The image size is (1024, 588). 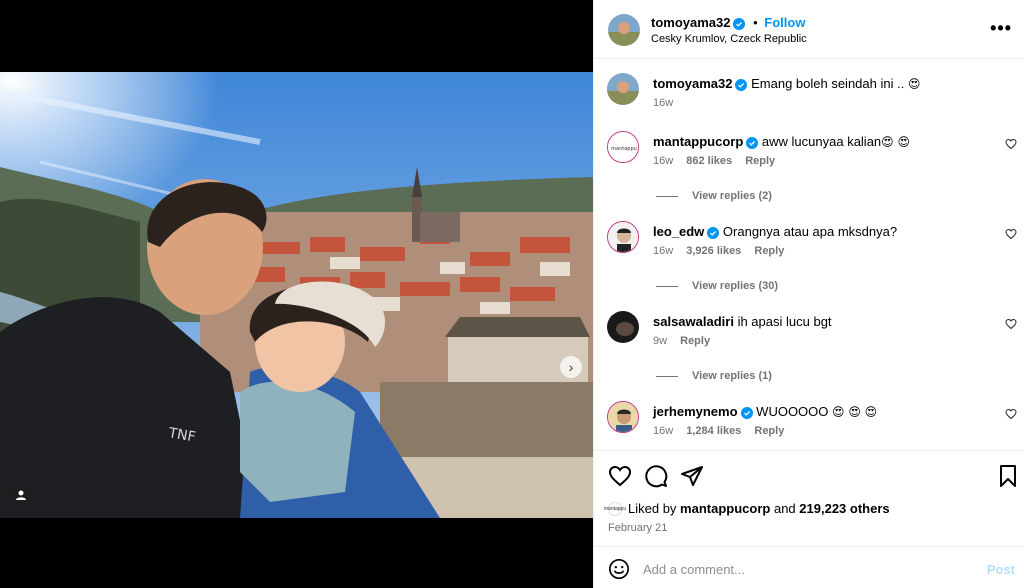 What do you see at coordinates (855, 412) in the screenshot?
I see `comment-emoji: 😍 😍 😍` at bounding box center [855, 412].